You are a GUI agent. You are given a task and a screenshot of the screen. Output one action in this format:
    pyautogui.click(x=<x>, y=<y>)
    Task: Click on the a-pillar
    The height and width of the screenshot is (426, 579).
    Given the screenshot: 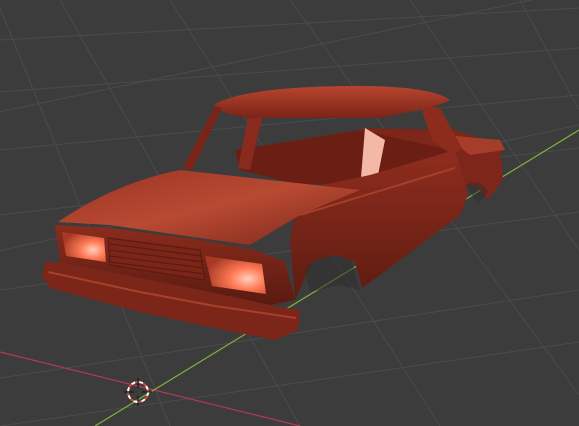 What is the action you would take?
    pyautogui.click(x=202, y=138)
    